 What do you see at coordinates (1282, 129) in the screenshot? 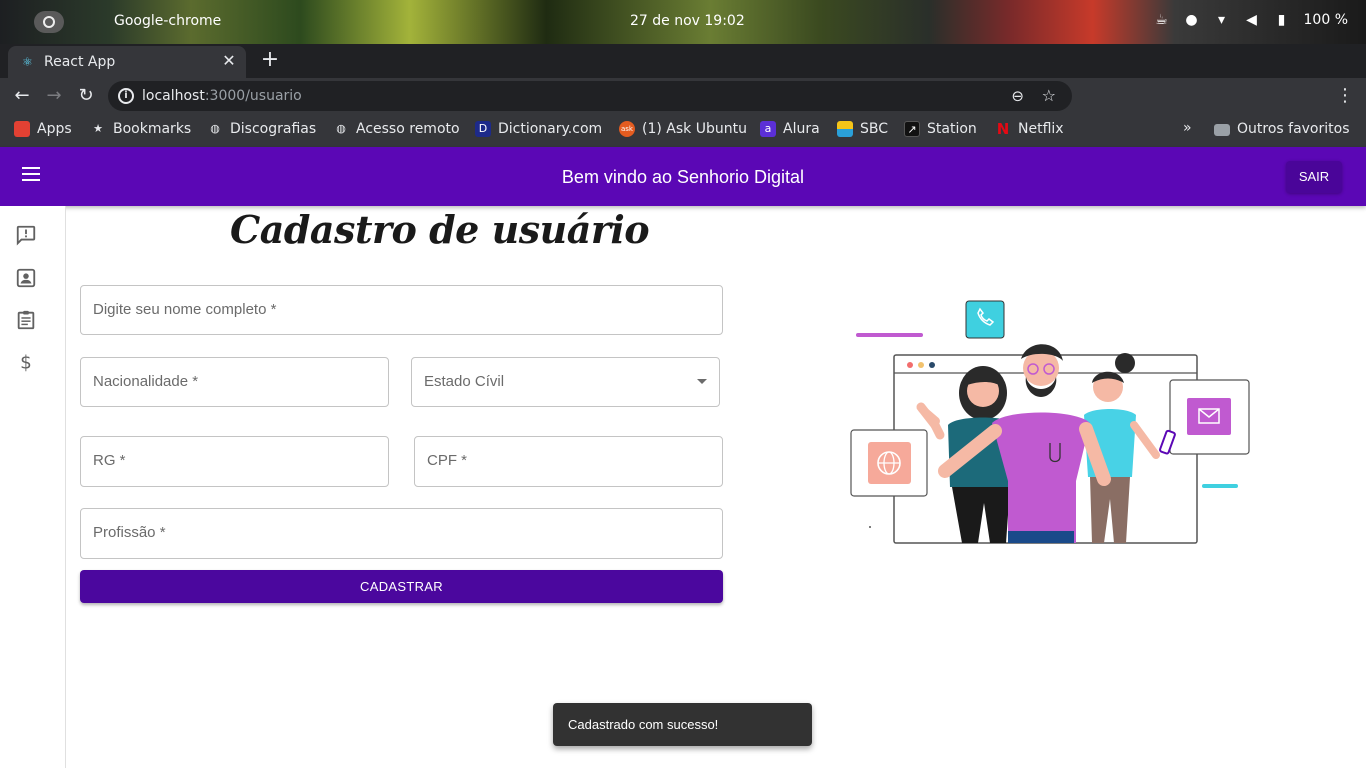
I see `other-bookmarks-folder: Outros favoritos` at bounding box center [1282, 129].